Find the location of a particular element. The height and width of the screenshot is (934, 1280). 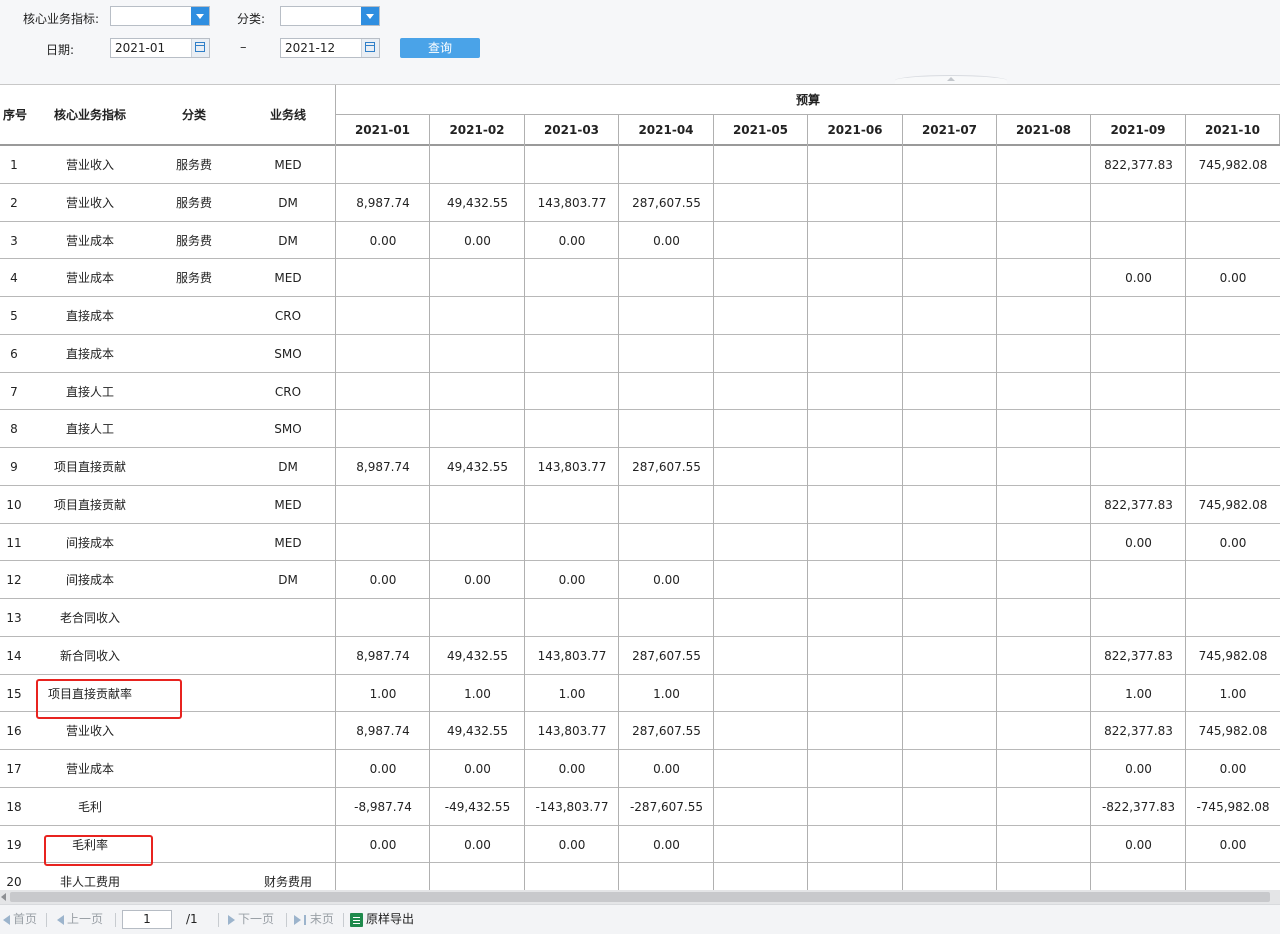

horizontal-scrollbar is located at coordinates (640, 897).